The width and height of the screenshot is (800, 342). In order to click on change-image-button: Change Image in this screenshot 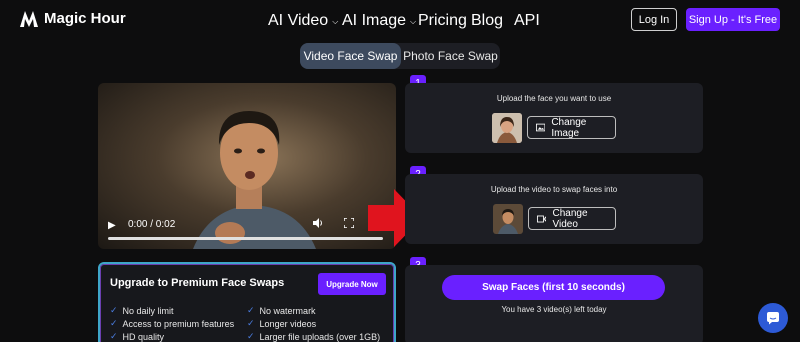, I will do `click(571, 127)`.